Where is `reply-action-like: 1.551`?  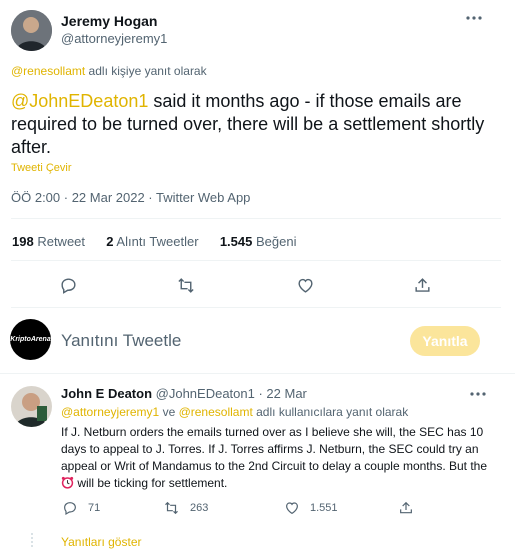 reply-action-like: 1.551 is located at coordinates (311, 508).